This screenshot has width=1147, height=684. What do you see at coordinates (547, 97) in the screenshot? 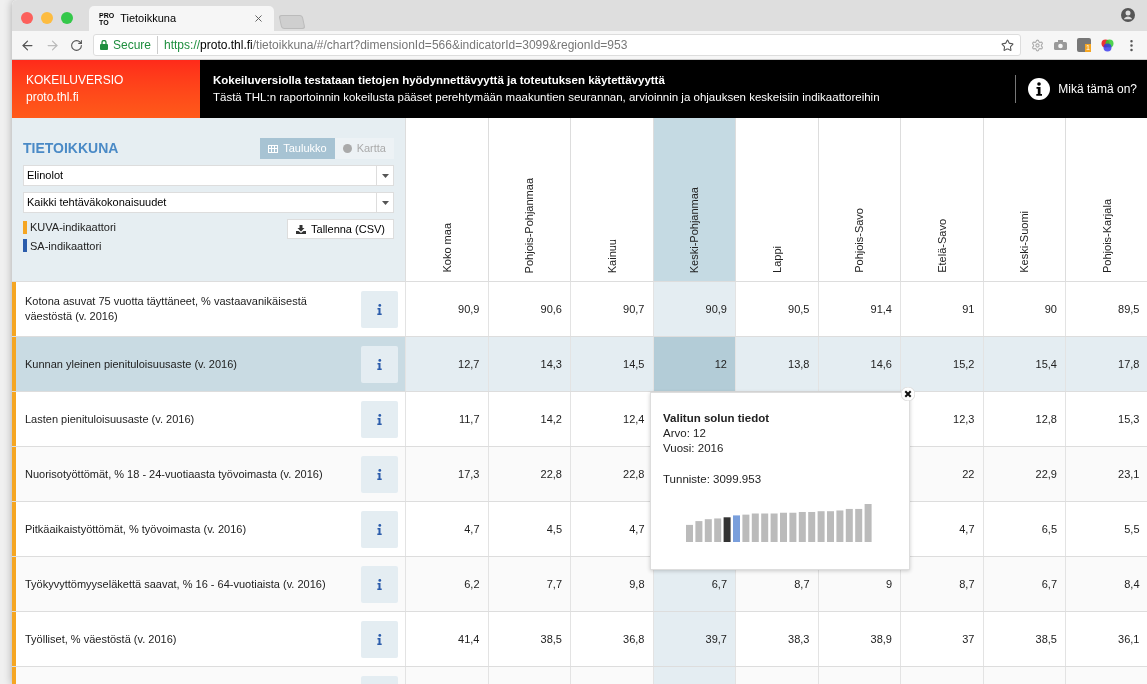
I see `banner-subline: Tästä THL:n raportoinnin kokeilusta pääset perehtymään maakuntien seurannan, arvioinnin ja ohjauksen keskeisiin indikaattoreihin` at bounding box center [547, 97].